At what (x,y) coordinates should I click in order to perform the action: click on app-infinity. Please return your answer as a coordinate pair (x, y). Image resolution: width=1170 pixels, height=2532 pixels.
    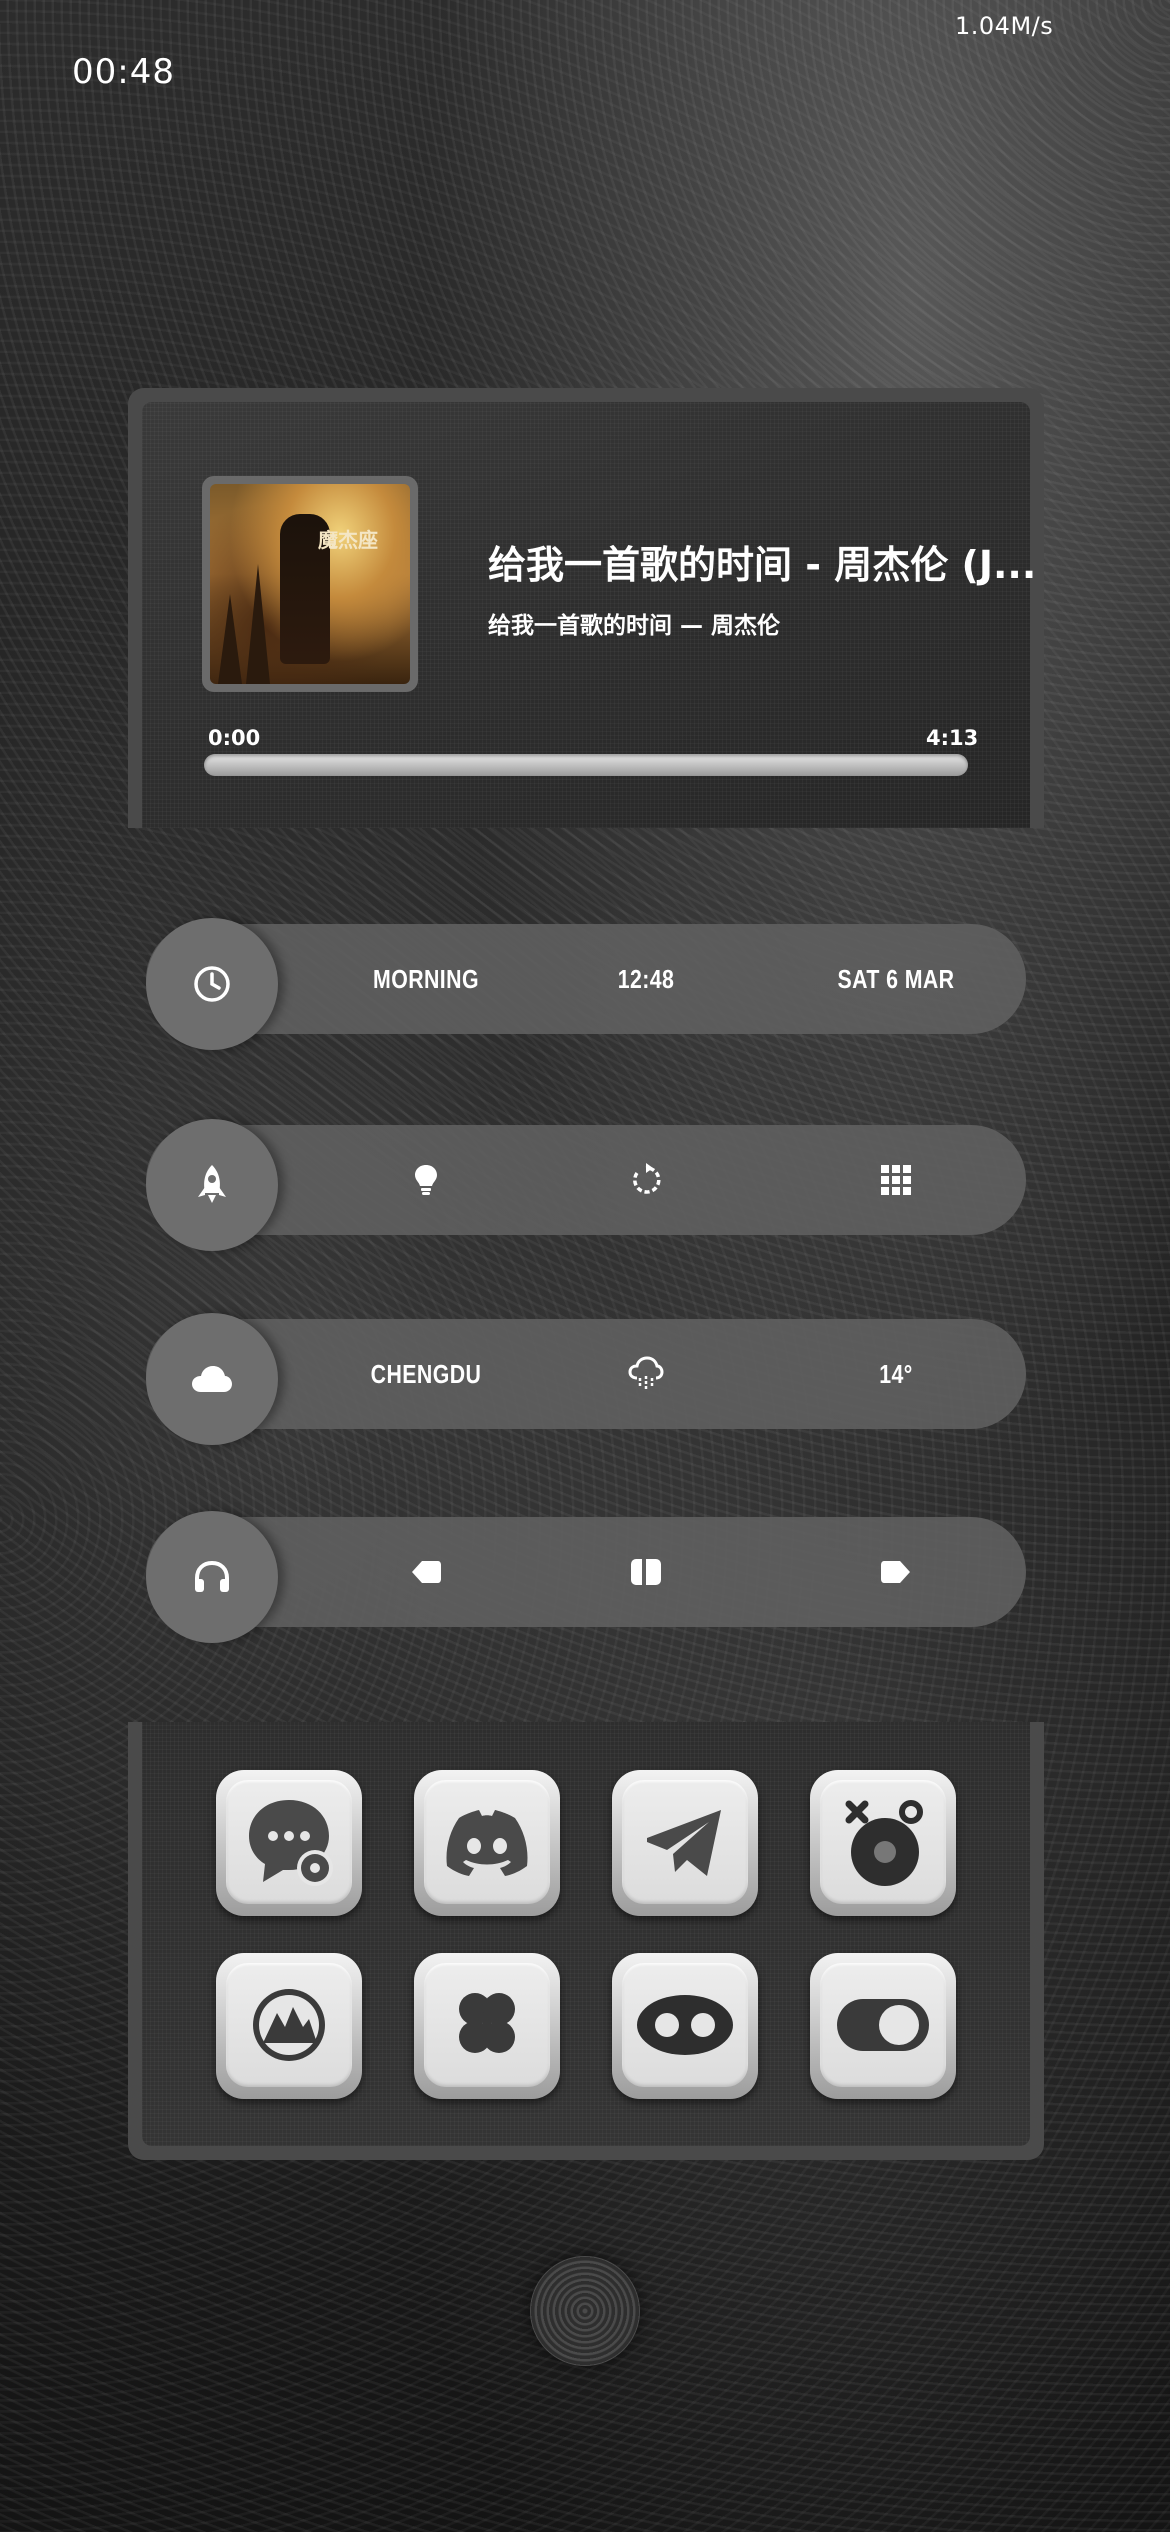
    Looking at the image, I should click on (685, 2026).